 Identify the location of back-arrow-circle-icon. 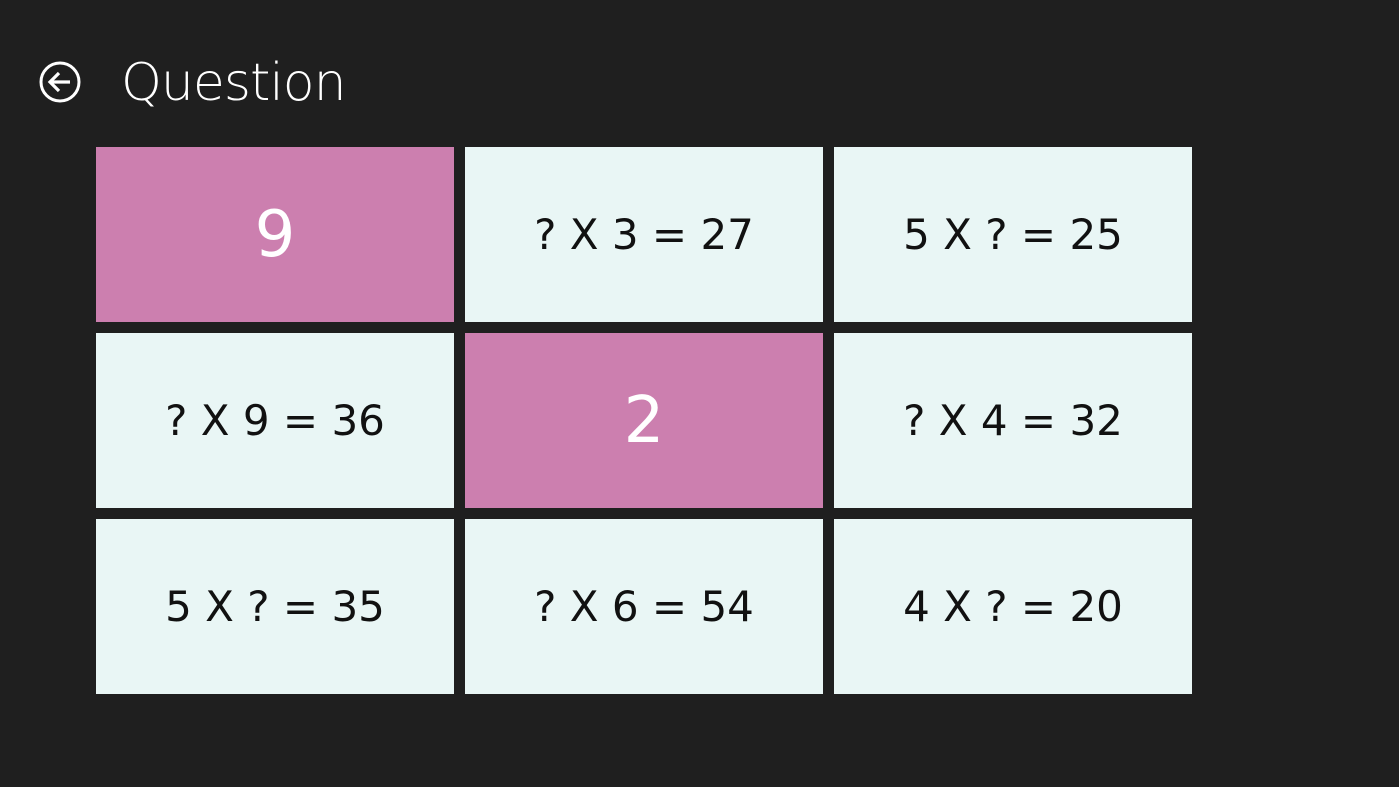
(60, 82).